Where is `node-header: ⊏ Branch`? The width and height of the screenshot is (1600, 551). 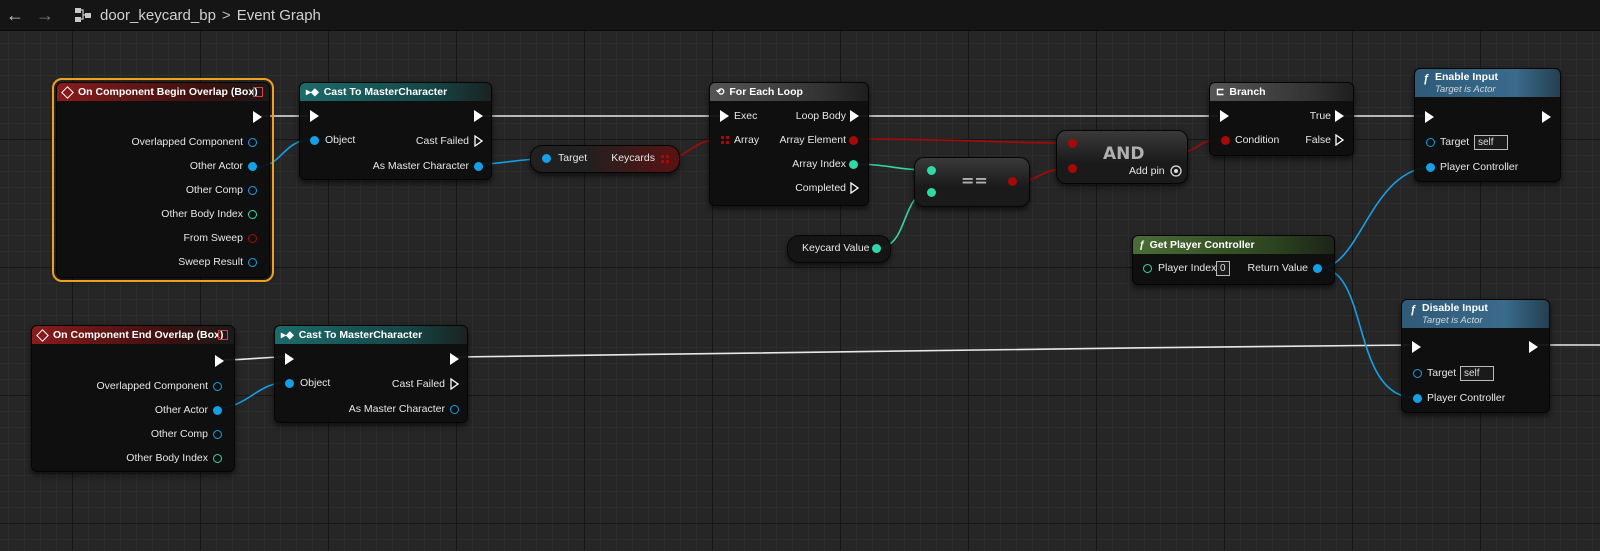 node-header: ⊏ Branch is located at coordinates (1281, 92).